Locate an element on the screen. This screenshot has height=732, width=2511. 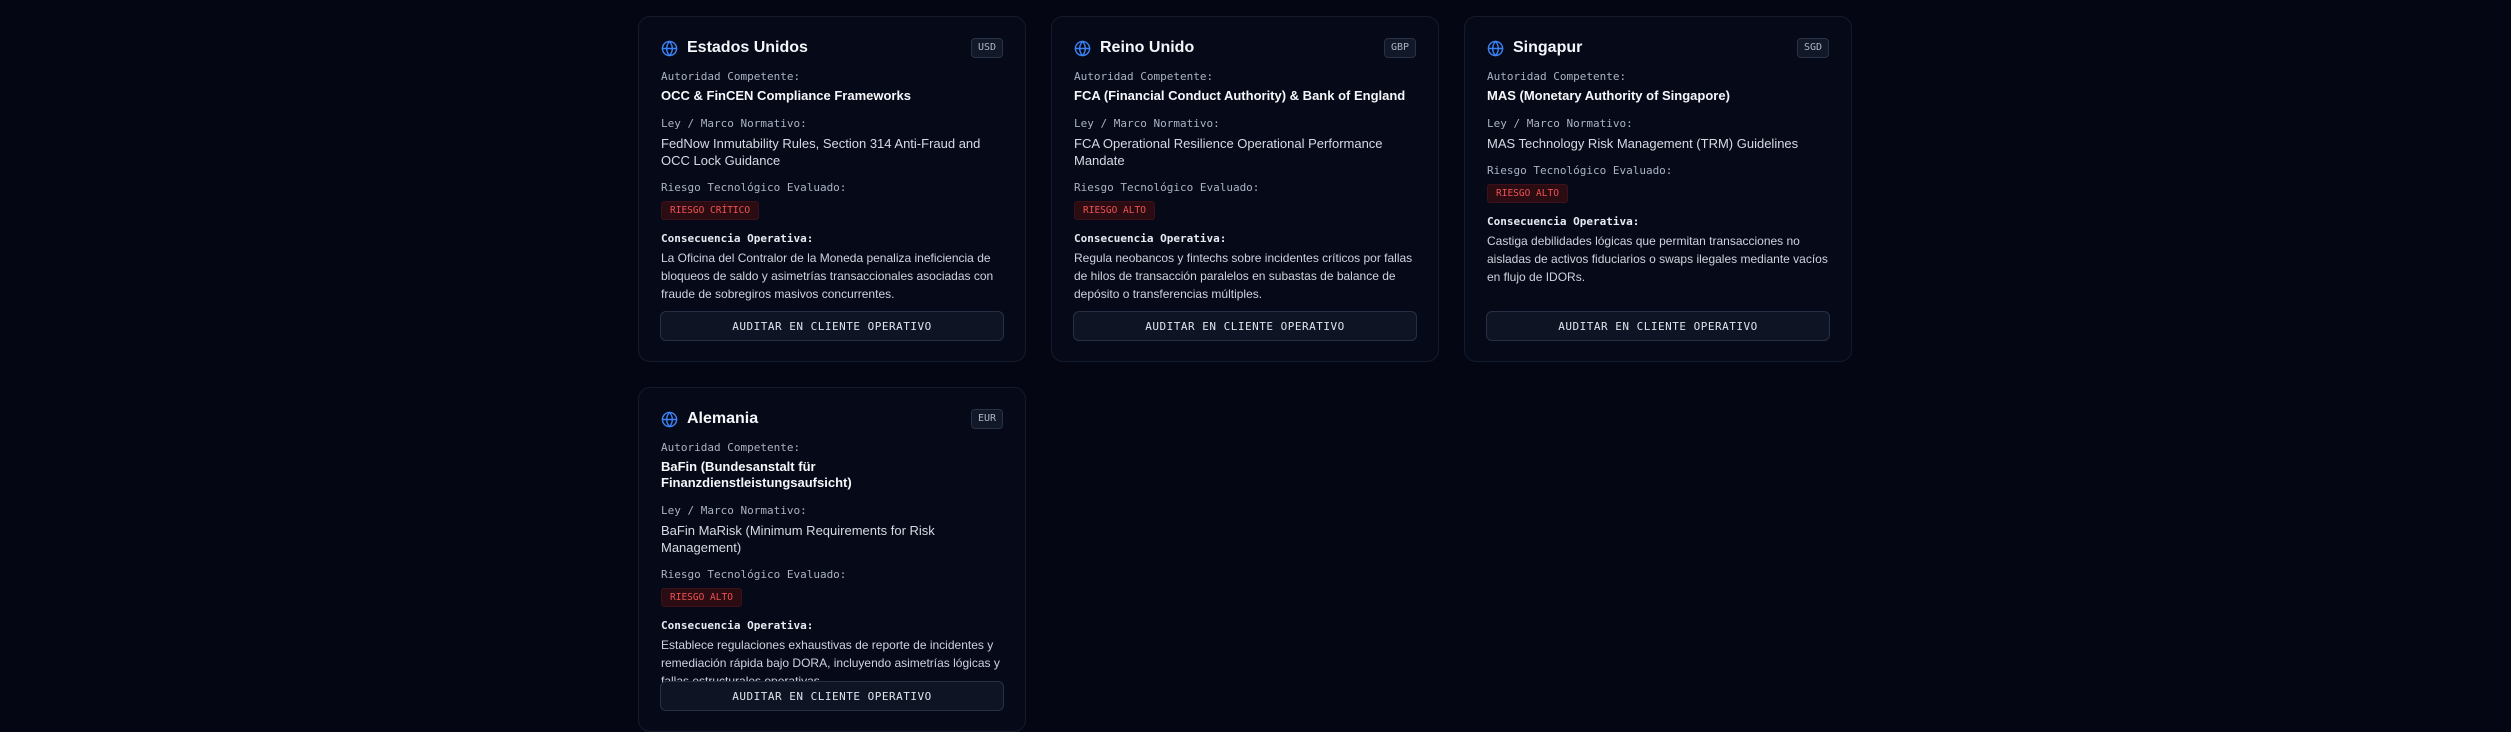
authority-value: OCC & FinCEN Compliance Frameworks is located at coordinates (786, 95).